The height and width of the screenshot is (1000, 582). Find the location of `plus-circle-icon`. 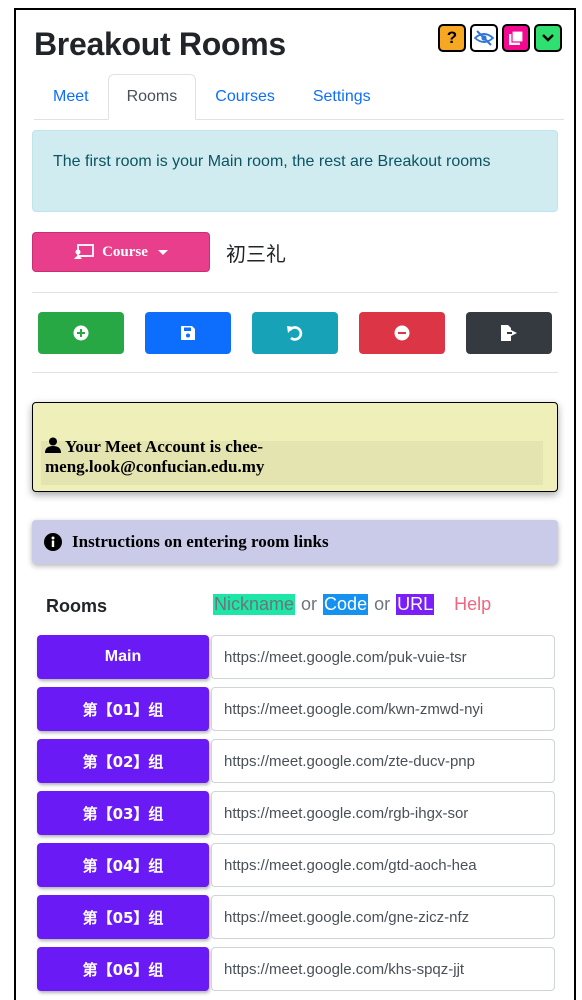

plus-circle-icon is located at coordinates (81, 333).